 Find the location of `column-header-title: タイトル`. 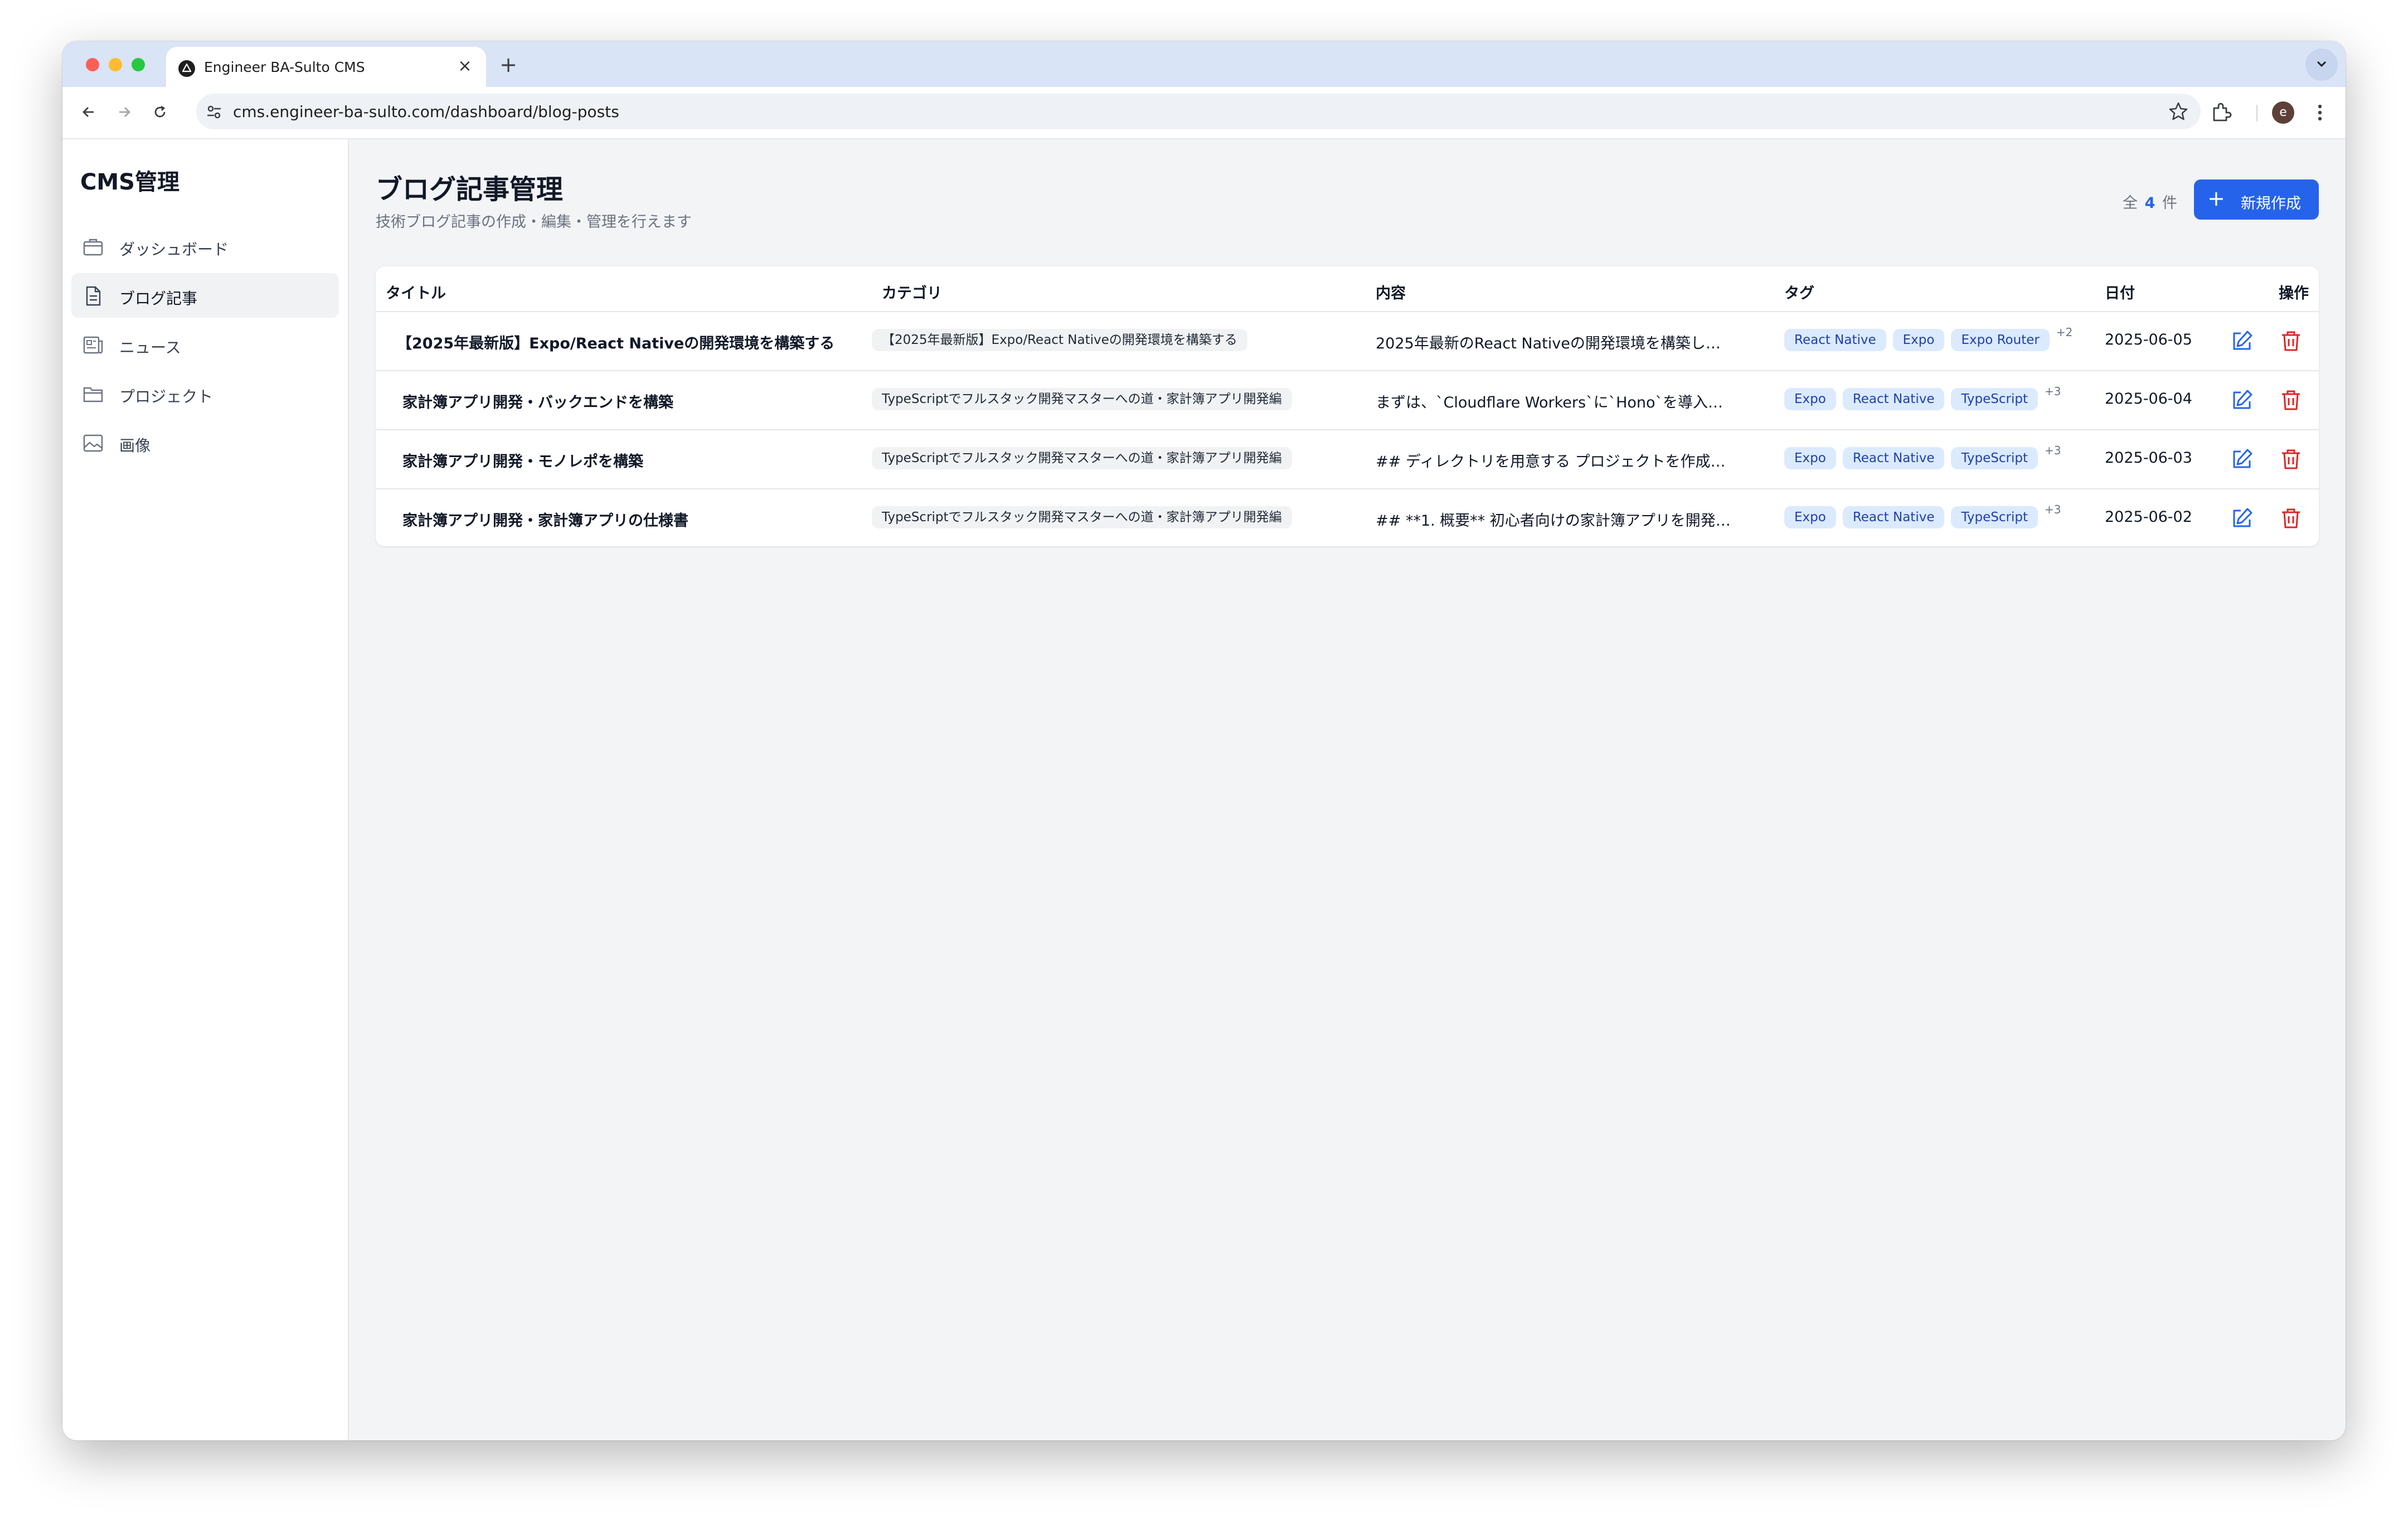

column-header-title: タイトル is located at coordinates (416, 294).